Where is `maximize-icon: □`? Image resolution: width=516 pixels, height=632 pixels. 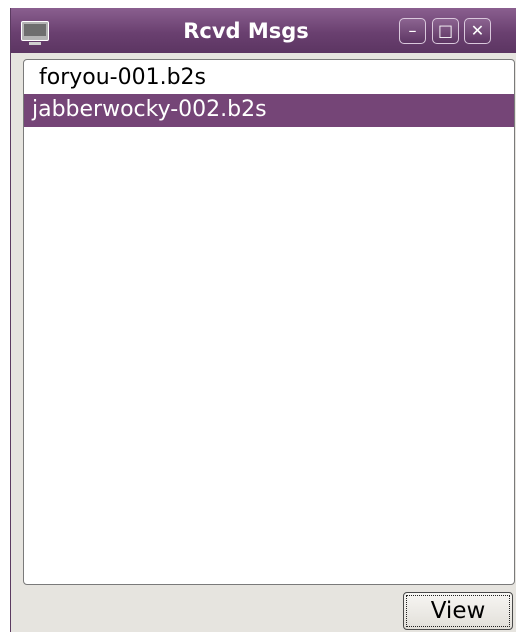
maximize-icon: □ is located at coordinates (445, 31).